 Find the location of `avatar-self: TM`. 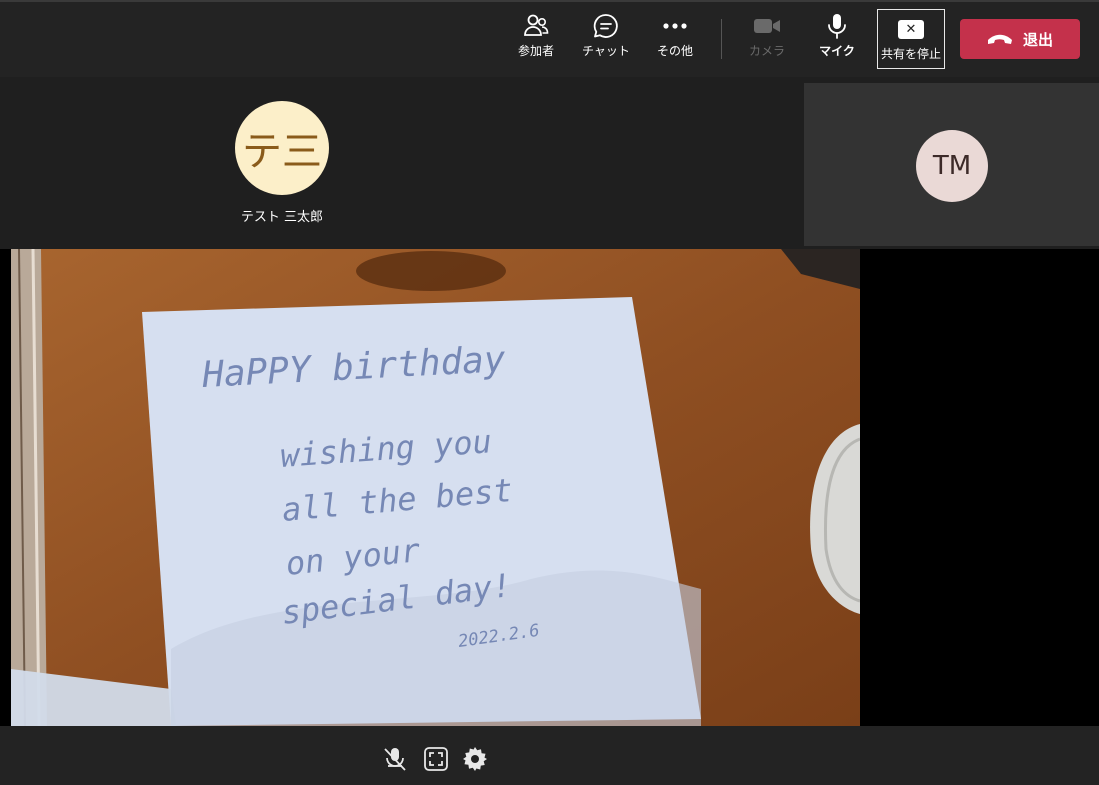

avatar-self: TM is located at coordinates (952, 166).